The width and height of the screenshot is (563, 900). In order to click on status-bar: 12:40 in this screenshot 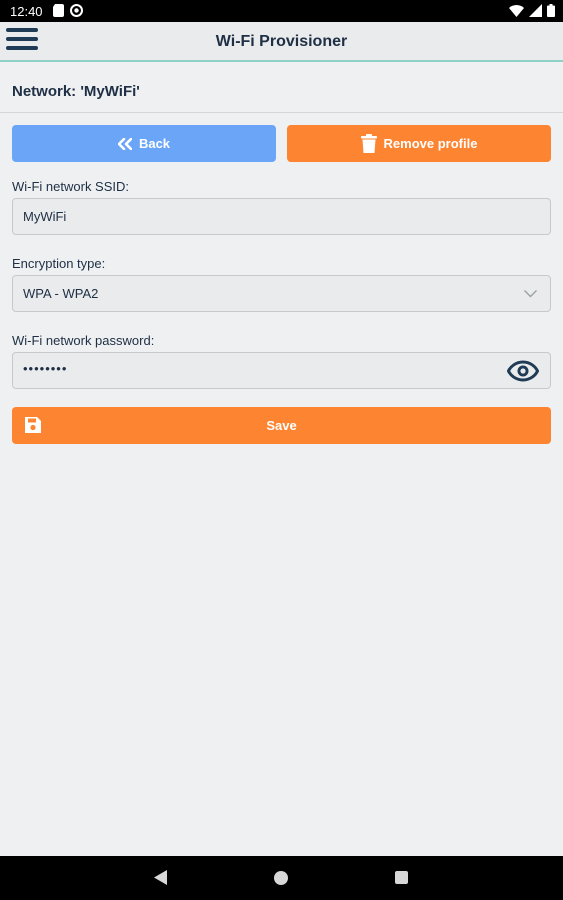, I will do `click(281, 11)`.